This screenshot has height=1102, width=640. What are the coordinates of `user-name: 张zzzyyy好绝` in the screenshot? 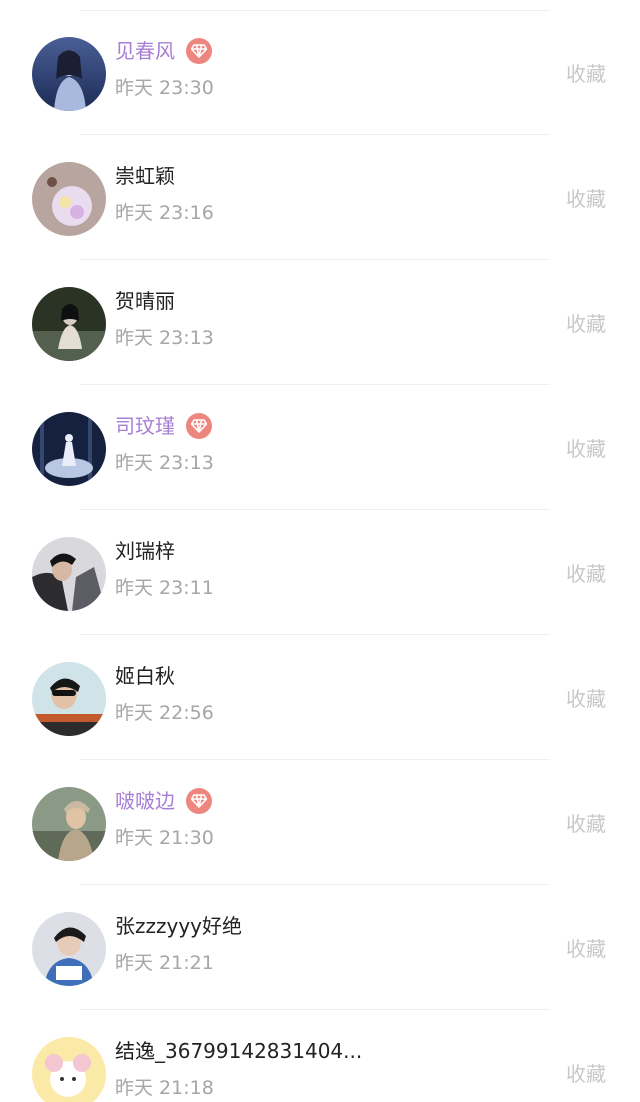 It's located at (178, 926).